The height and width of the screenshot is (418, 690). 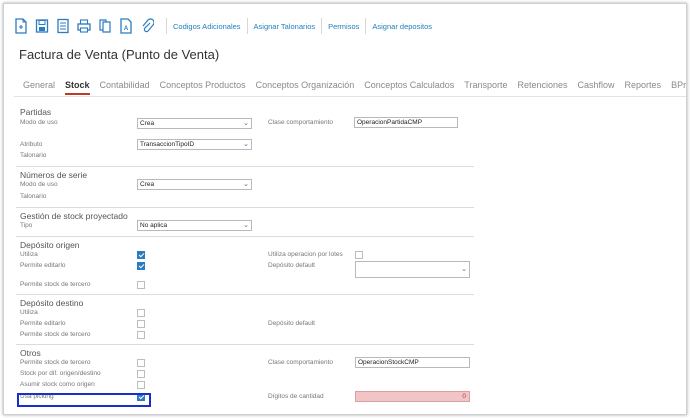 I want to click on tab-general: General, so click(x=39, y=87).